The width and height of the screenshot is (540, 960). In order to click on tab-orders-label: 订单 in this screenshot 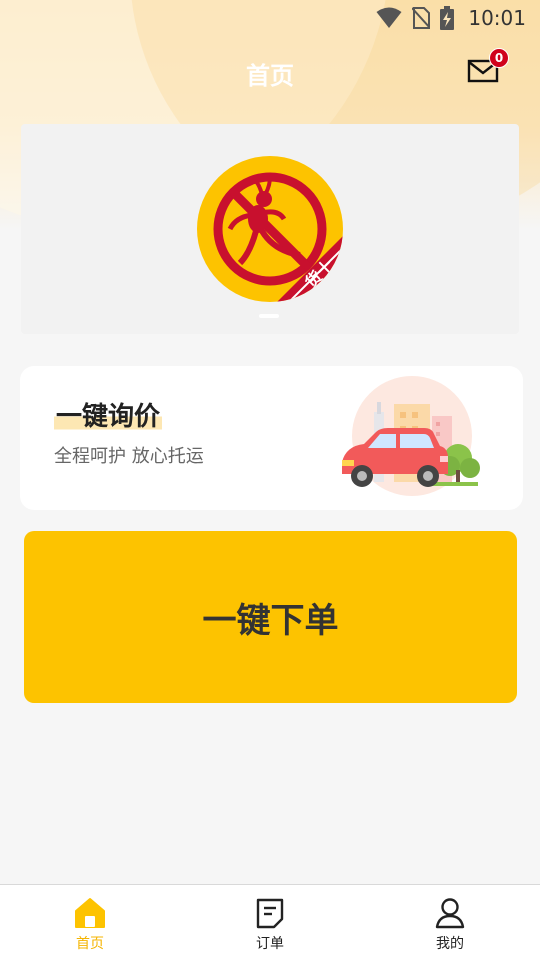, I will do `click(270, 944)`.